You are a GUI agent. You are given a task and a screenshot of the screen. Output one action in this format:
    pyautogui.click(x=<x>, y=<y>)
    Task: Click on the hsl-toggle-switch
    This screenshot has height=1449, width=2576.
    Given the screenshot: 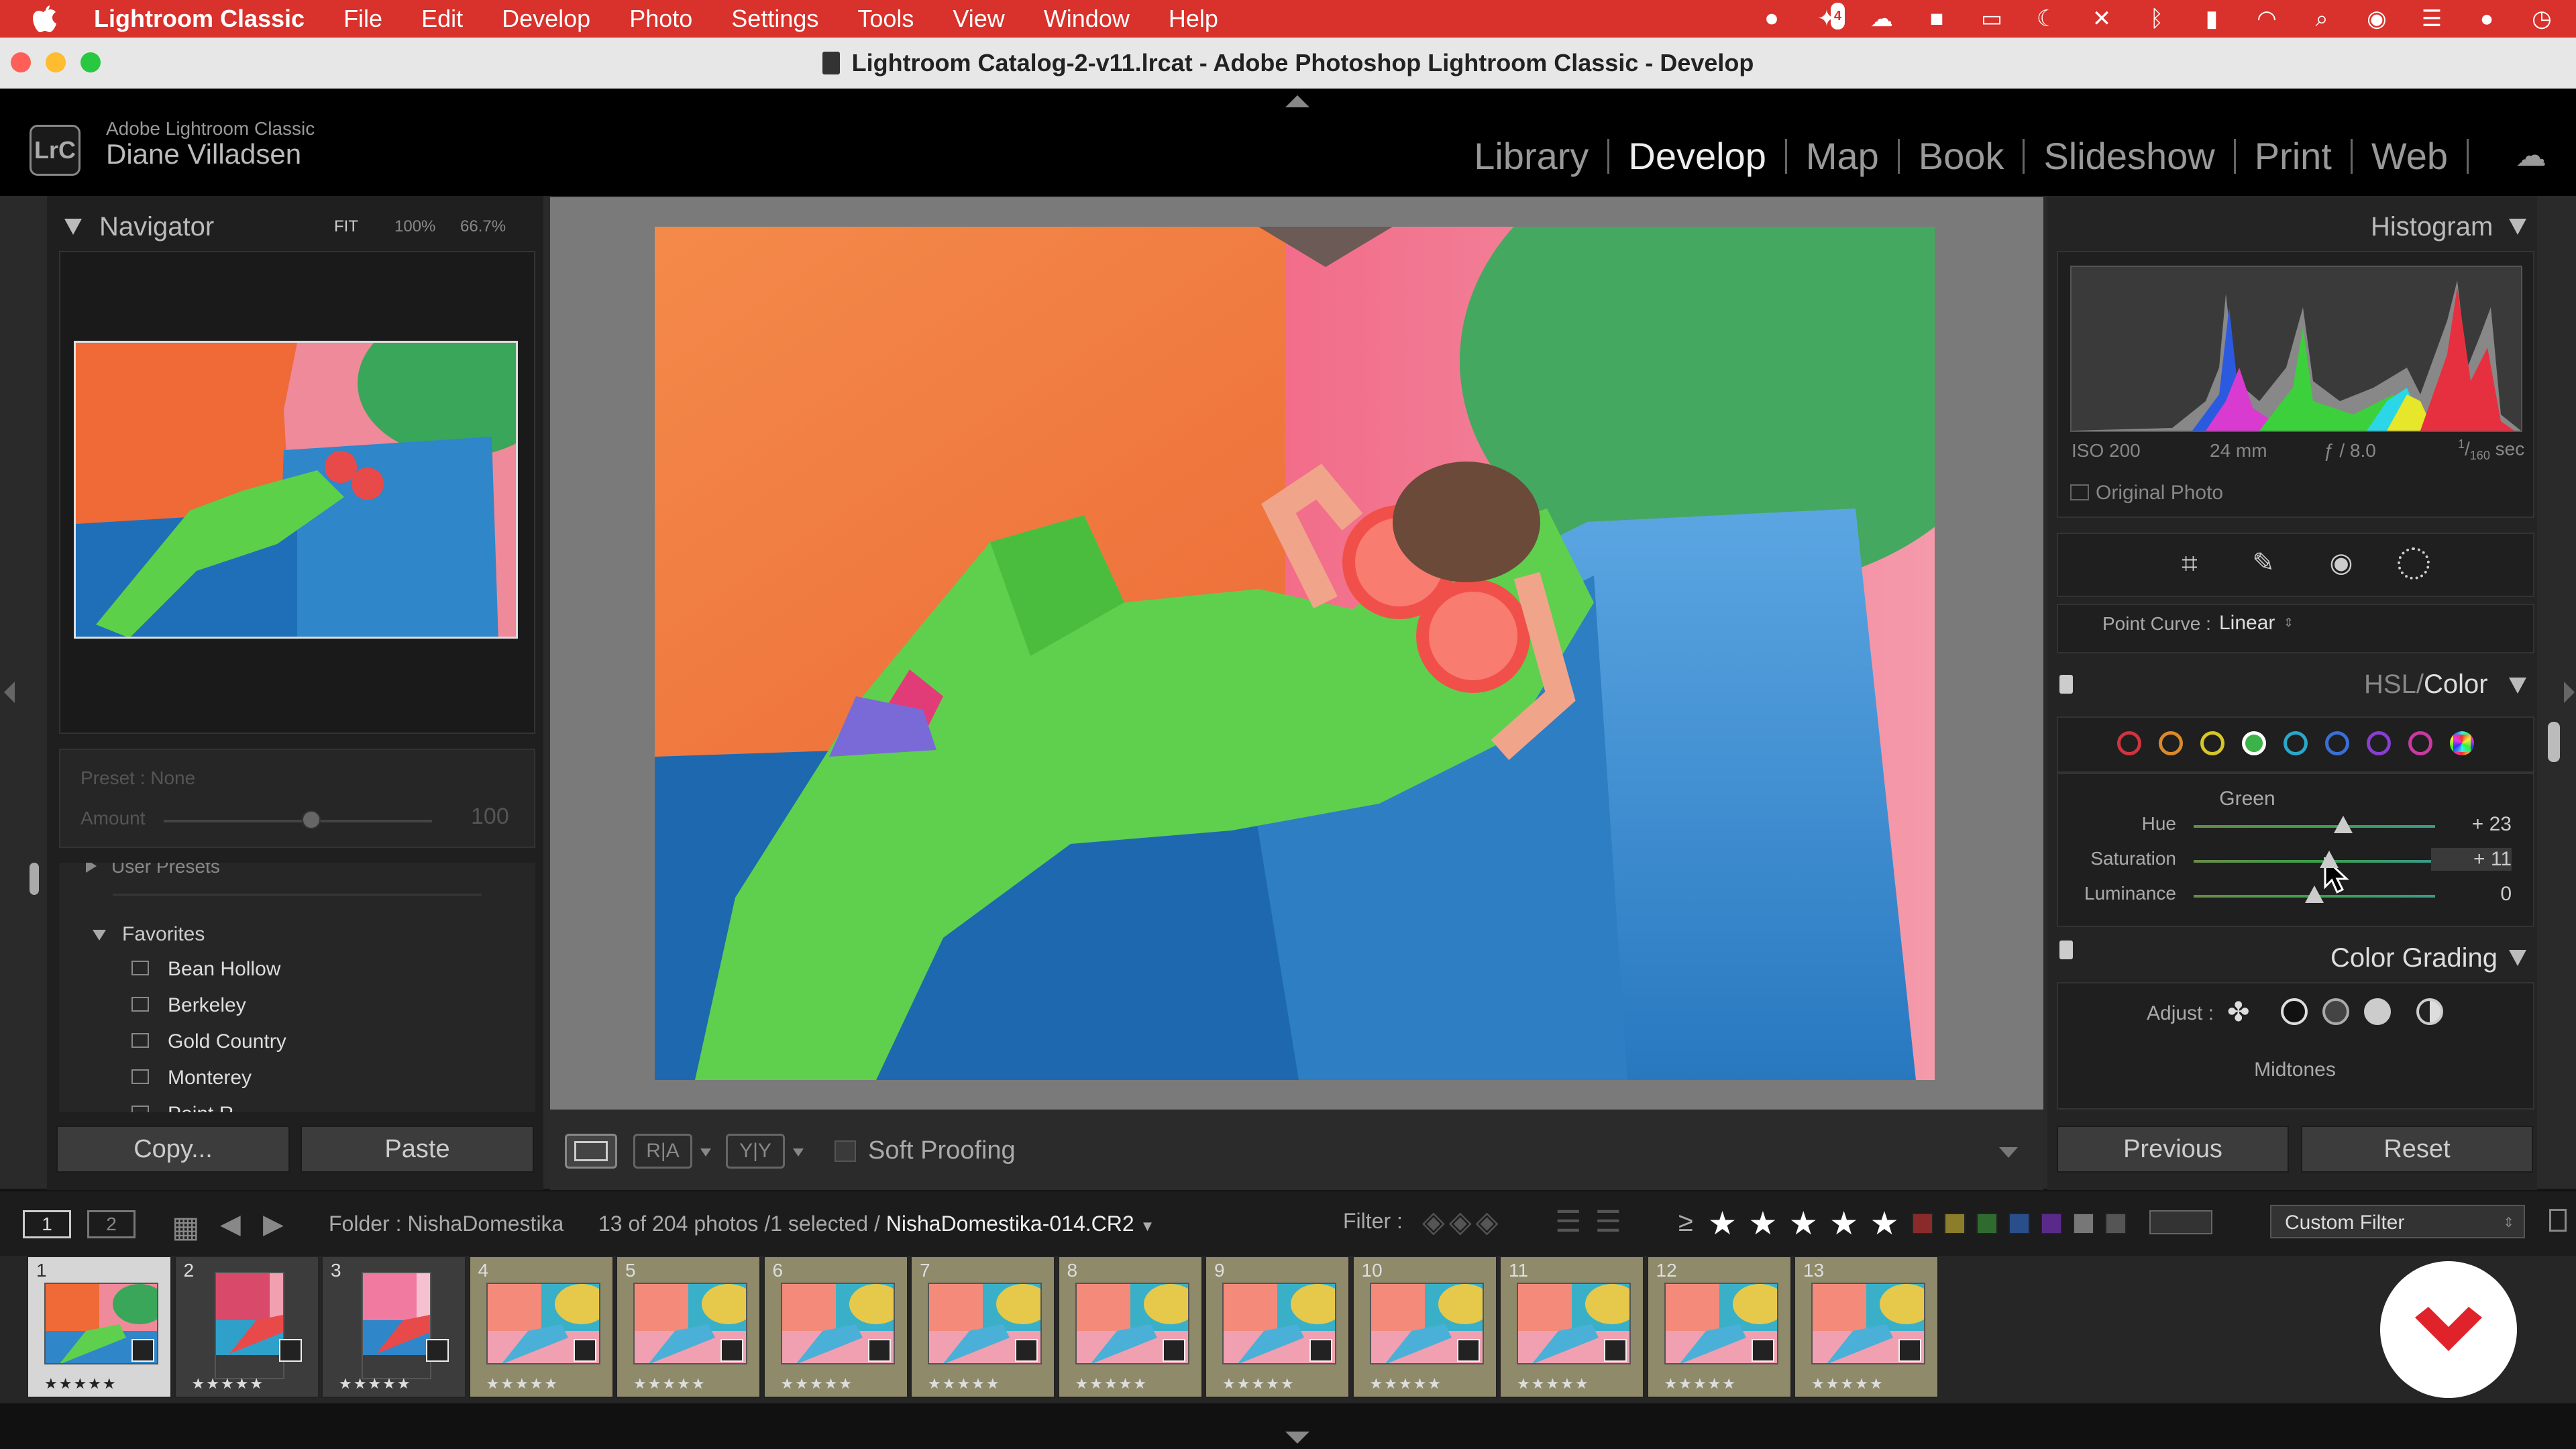 What is the action you would take?
    pyautogui.click(x=2066, y=684)
    